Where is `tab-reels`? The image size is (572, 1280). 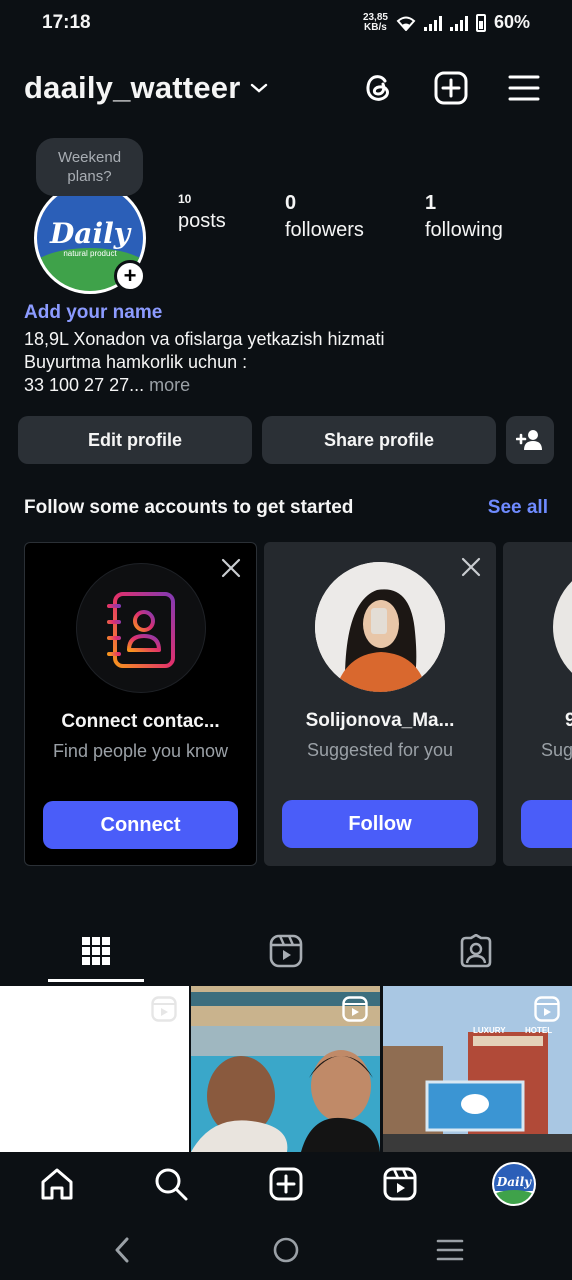 tab-reels is located at coordinates (286, 951).